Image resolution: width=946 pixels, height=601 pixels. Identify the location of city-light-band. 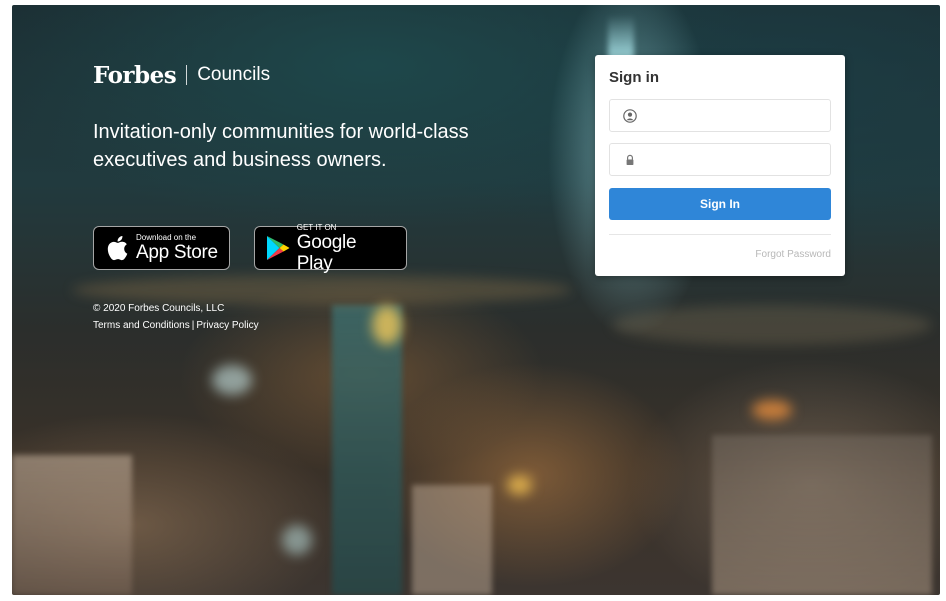
(772, 325).